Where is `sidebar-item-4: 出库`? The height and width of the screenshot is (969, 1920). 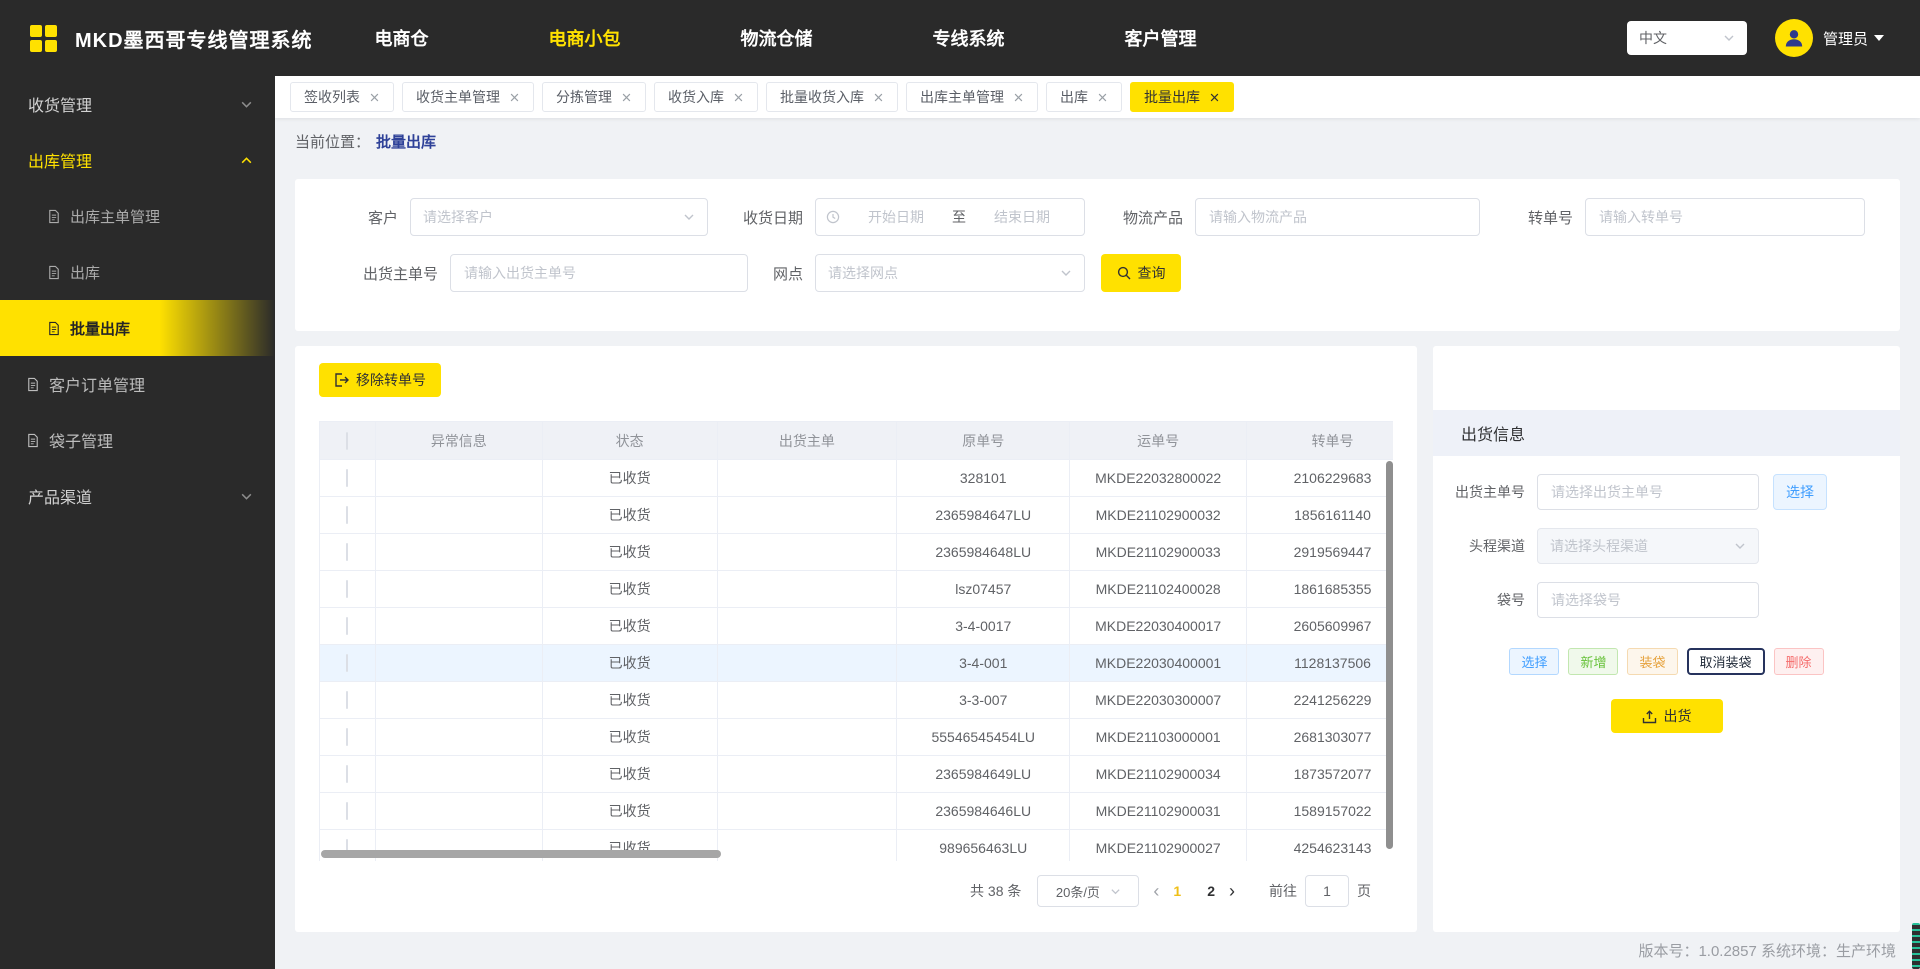 sidebar-item-4: 出库 is located at coordinates (137, 272).